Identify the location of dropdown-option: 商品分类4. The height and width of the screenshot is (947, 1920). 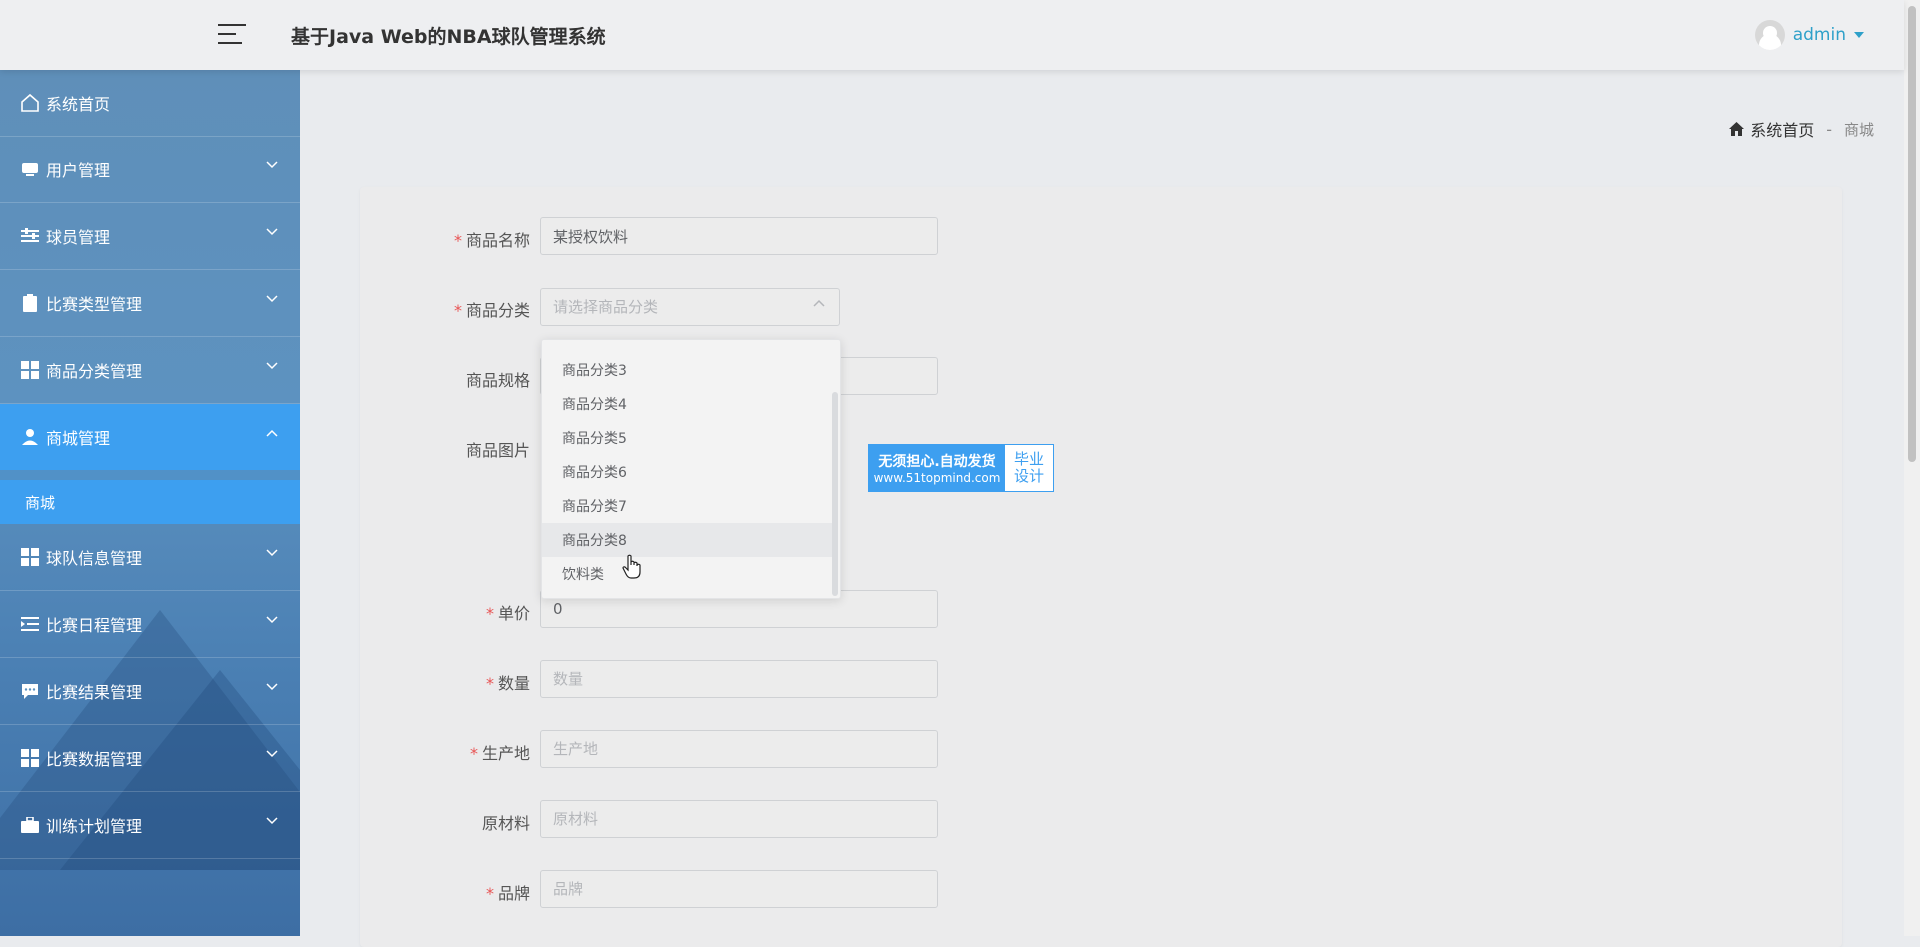
(688, 404).